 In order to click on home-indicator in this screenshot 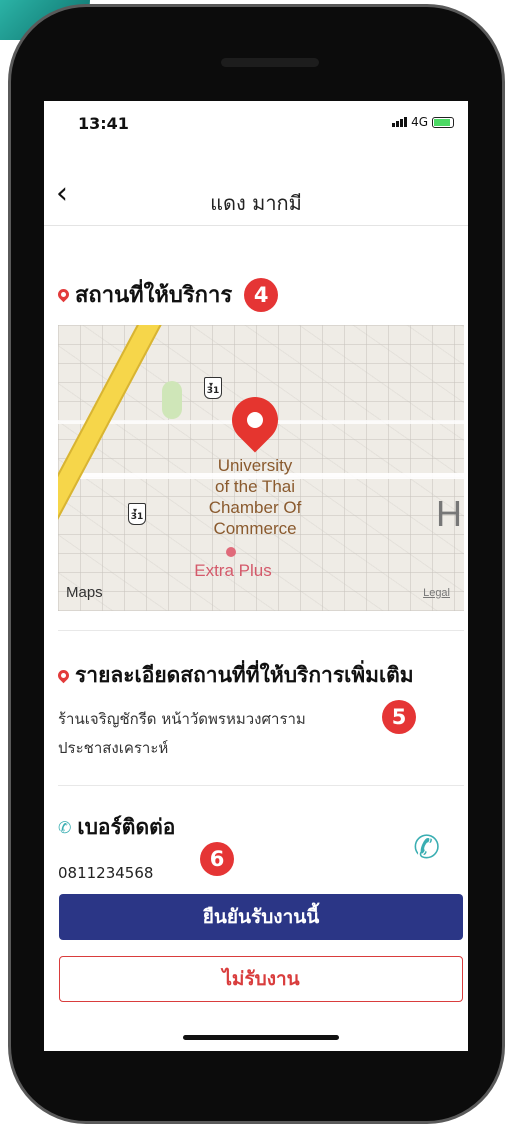, I will do `click(261, 1037)`.